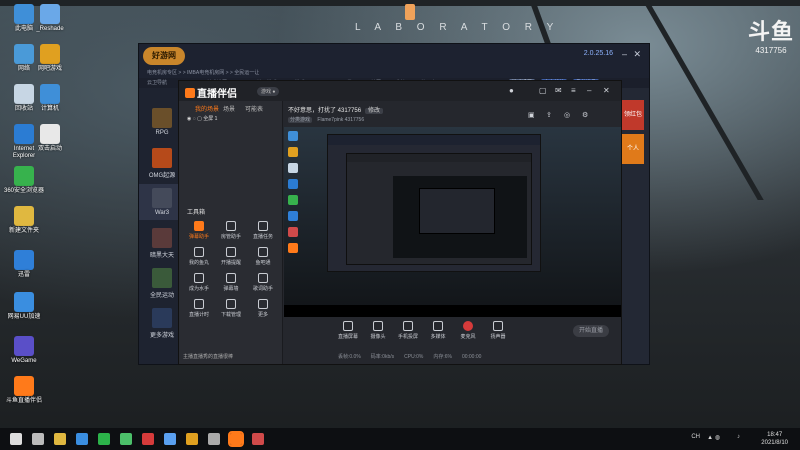 The height and width of the screenshot is (450, 800). Describe the element at coordinates (230, 119) in the screenshot. I see `scene-item: ◉ ◌ ▢ 全屏 1` at that location.